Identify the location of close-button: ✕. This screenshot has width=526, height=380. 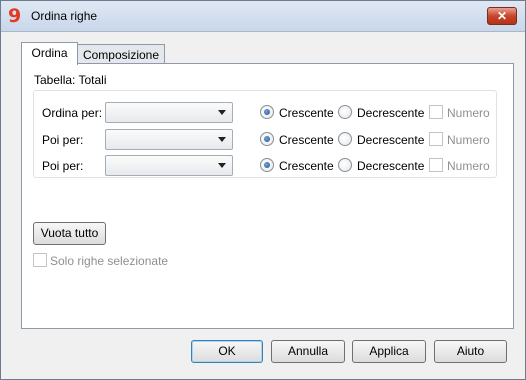
(502, 16).